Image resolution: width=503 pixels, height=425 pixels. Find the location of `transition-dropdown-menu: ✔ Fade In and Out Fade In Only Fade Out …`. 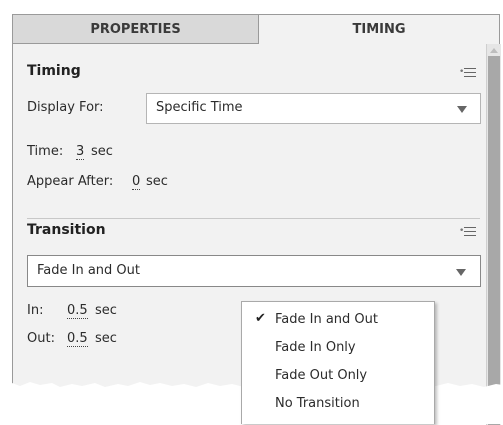

transition-dropdown-menu: ✔ Fade In and Out Fade In Only Fade Out … is located at coordinates (338, 362).